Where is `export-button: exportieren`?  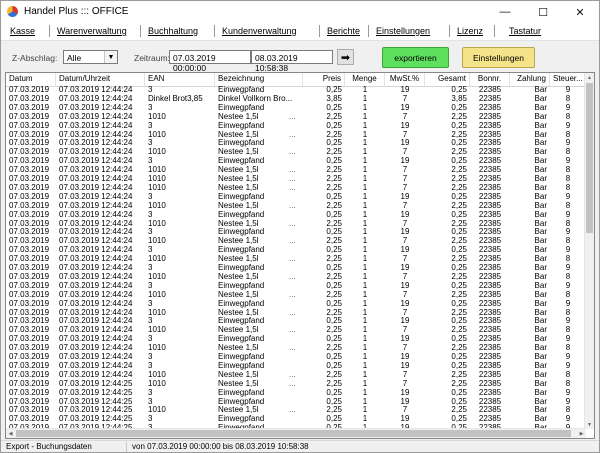 export-button: exportieren is located at coordinates (415, 57).